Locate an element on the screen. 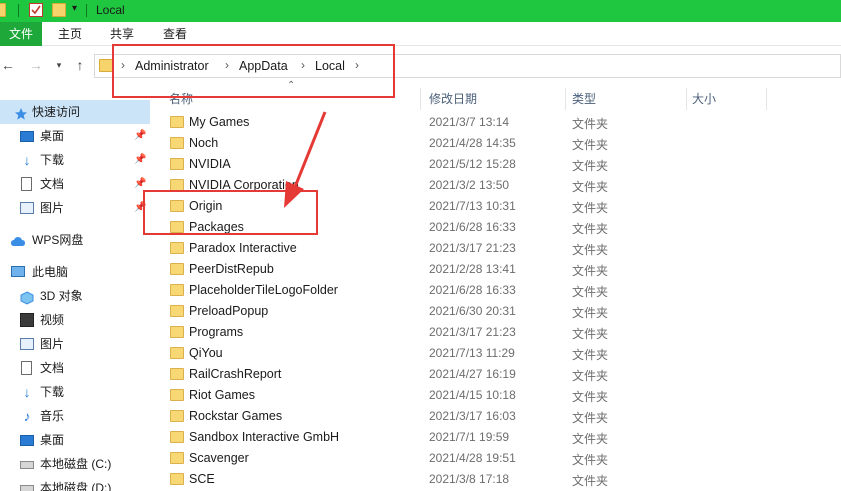 The width and height of the screenshot is (841, 491). file-date: 2021/4/28 14:35 is located at coordinates (472, 143).